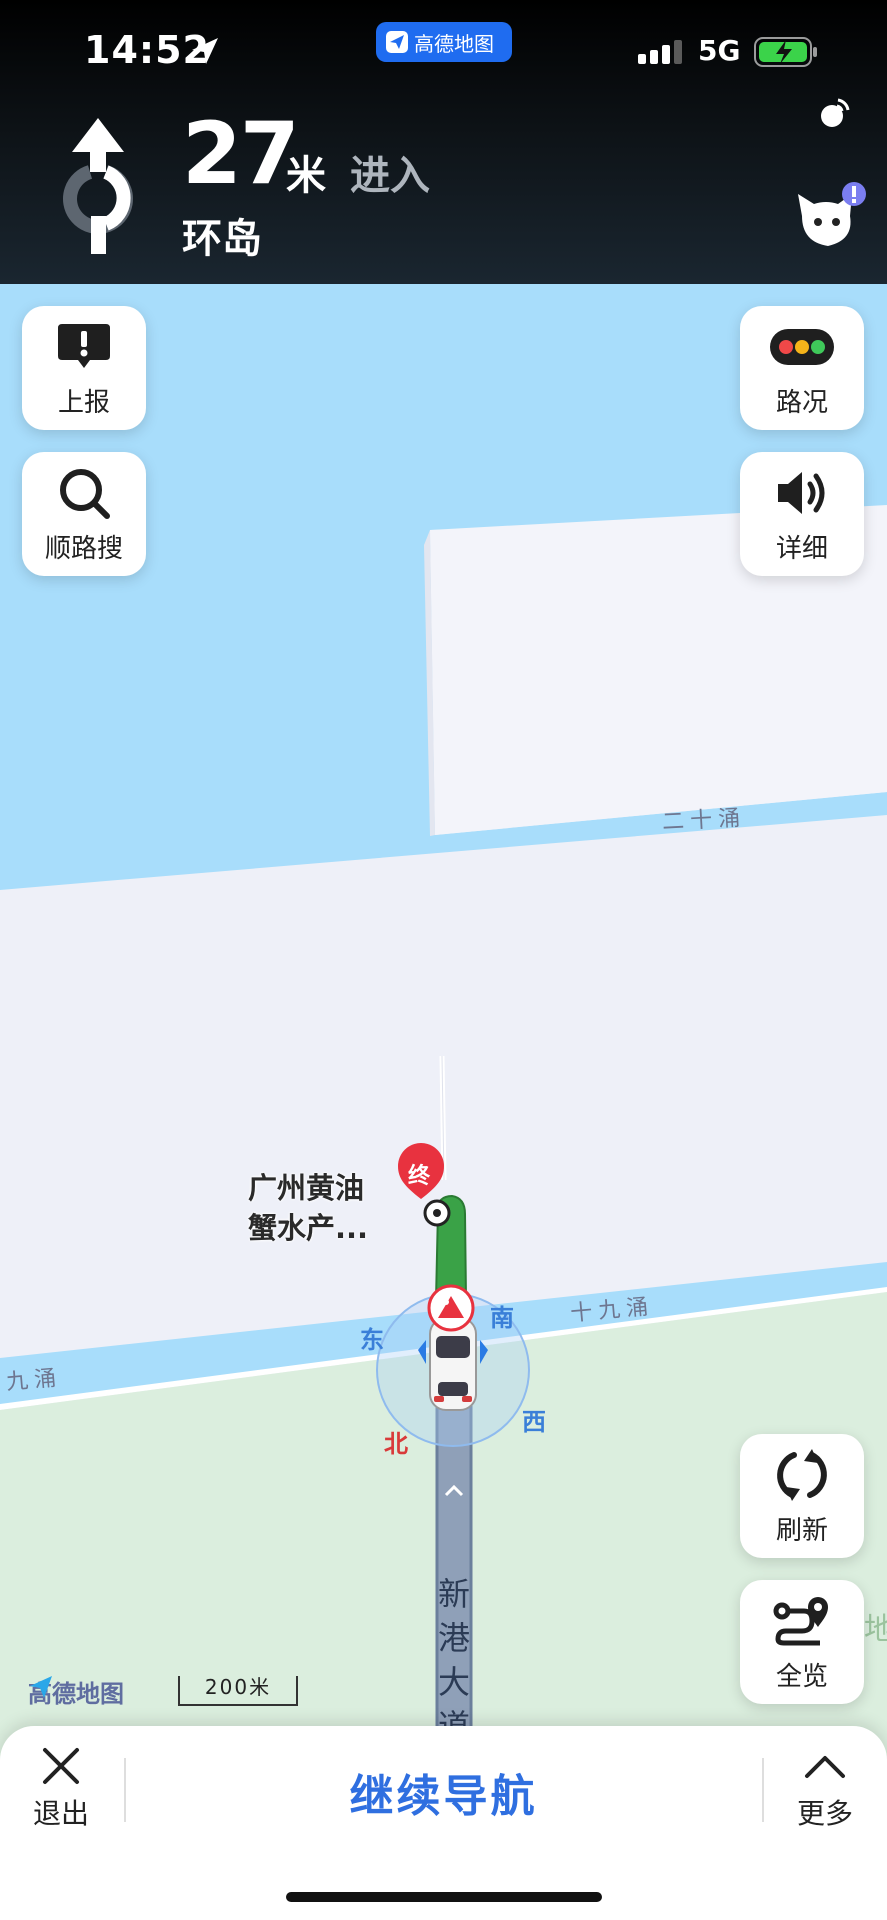 The height and width of the screenshot is (1920, 887). Describe the element at coordinates (785, 52) in the screenshot. I see `battery-charging-icon` at that location.